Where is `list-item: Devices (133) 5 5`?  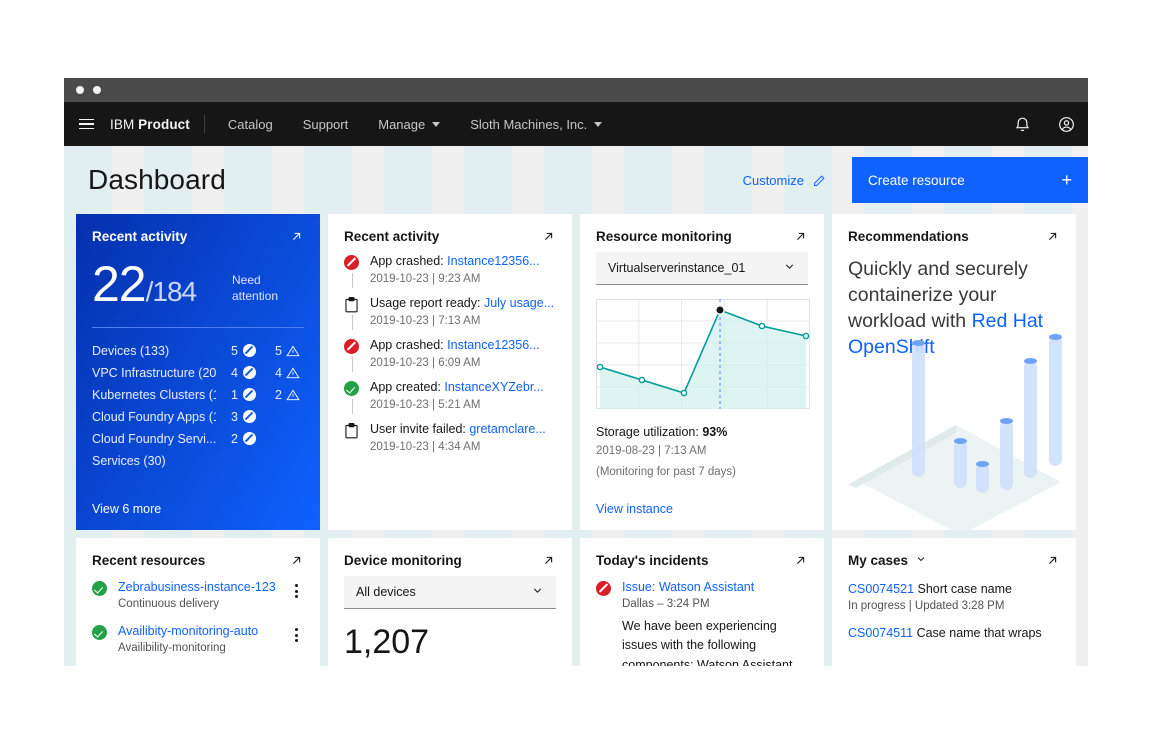 list-item: Devices (133) 5 5 is located at coordinates (198, 351).